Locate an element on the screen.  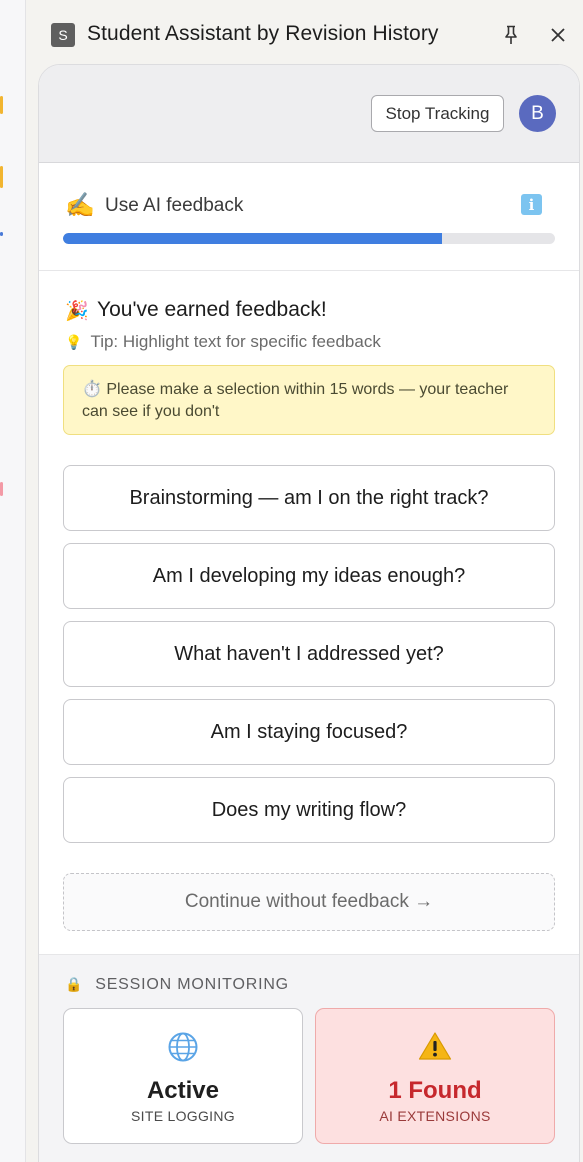
ai-extensions-card: 1 Found AI EXTENSIONS is located at coordinates (435, 1076).